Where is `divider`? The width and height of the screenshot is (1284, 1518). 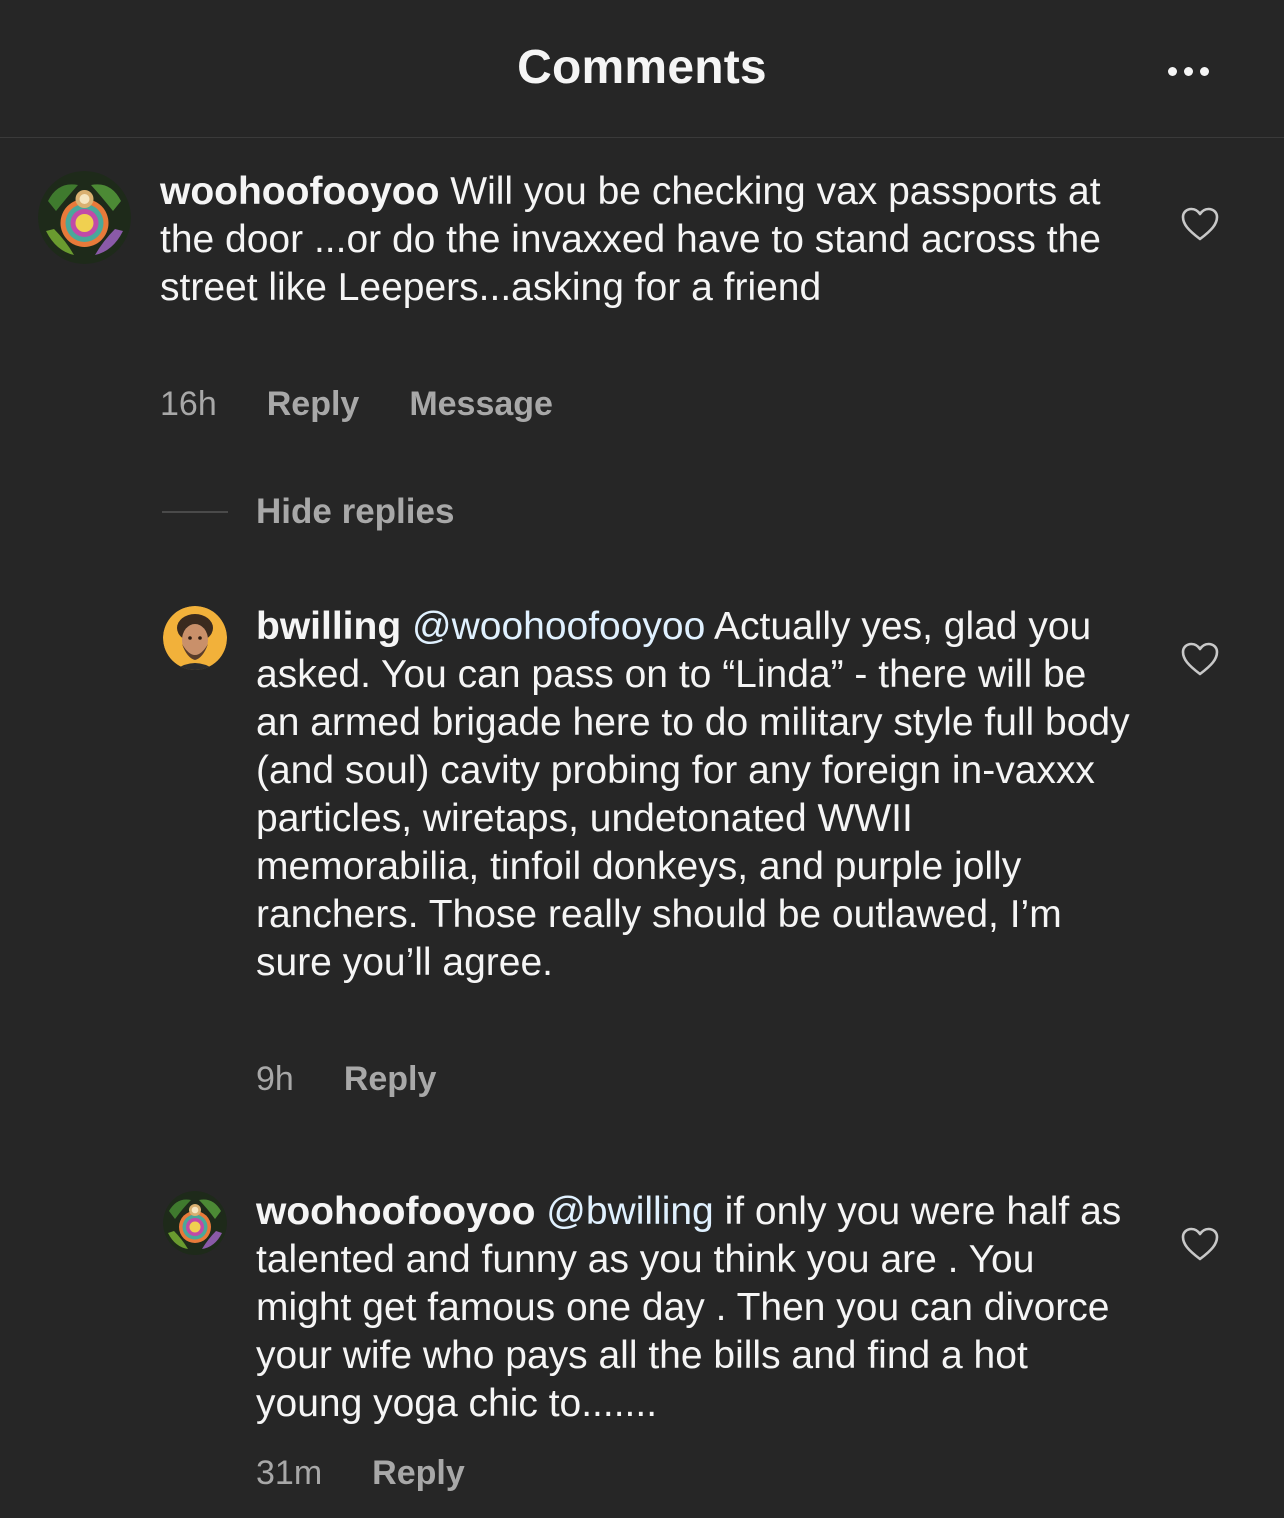 divider is located at coordinates (195, 512).